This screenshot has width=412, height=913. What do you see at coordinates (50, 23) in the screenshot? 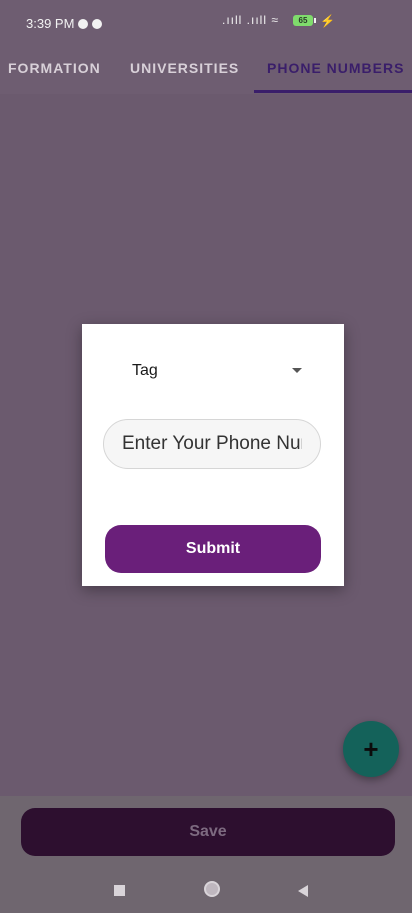
I see `status-time-text: 3:39 PM` at bounding box center [50, 23].